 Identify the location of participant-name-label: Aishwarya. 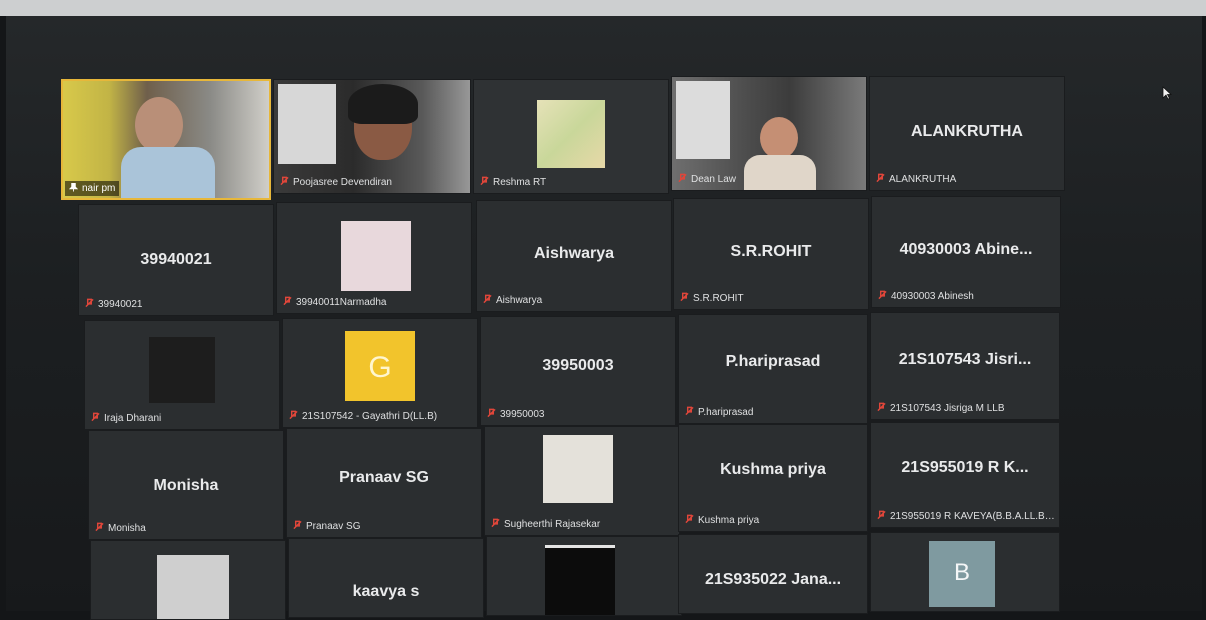
(575, 300).